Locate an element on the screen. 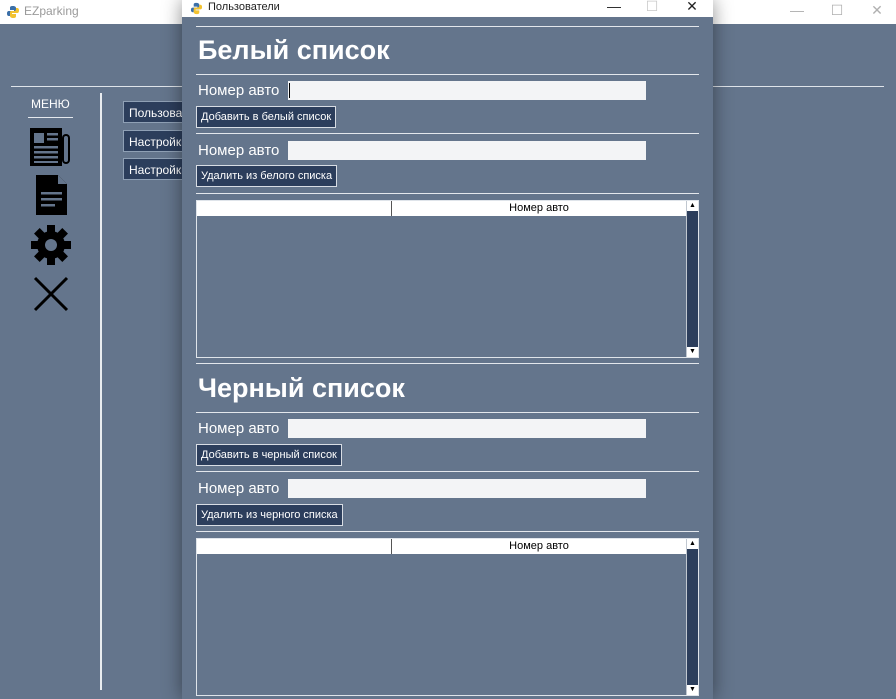 This screenshot has height=699, width=896. whitelist-remove-input is located at coordinates (467, 150).